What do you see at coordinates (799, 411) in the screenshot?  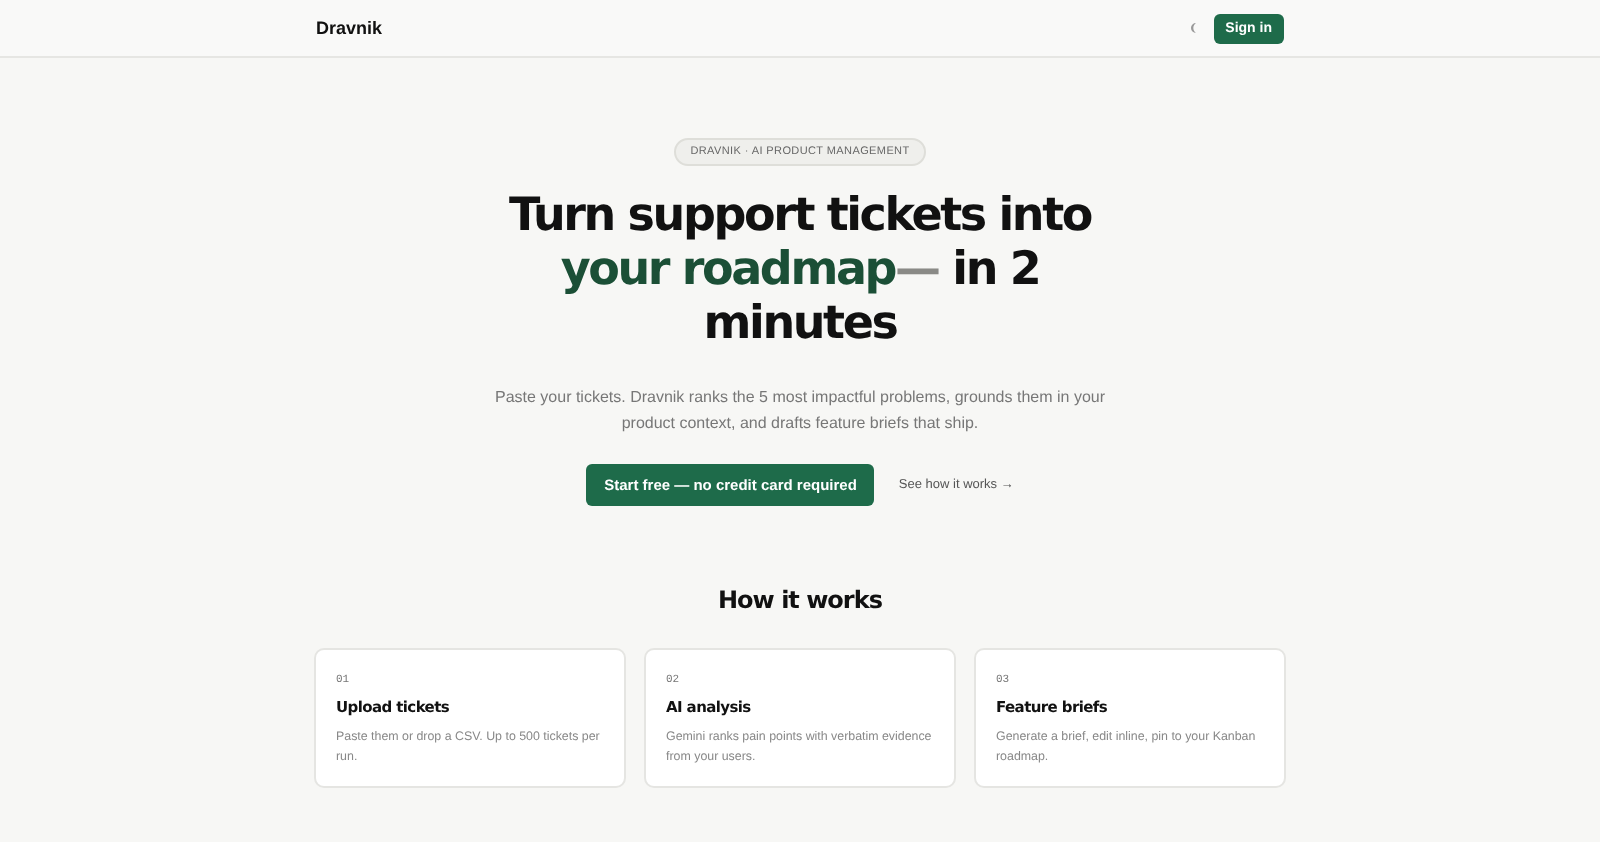 I see `hero-subtitle: Paste your tickets. Dravnik ranks the 5 most impactful problems, grounds them in your product context, and drafts feature briefs that ship.` at bounding box center [799, 411].